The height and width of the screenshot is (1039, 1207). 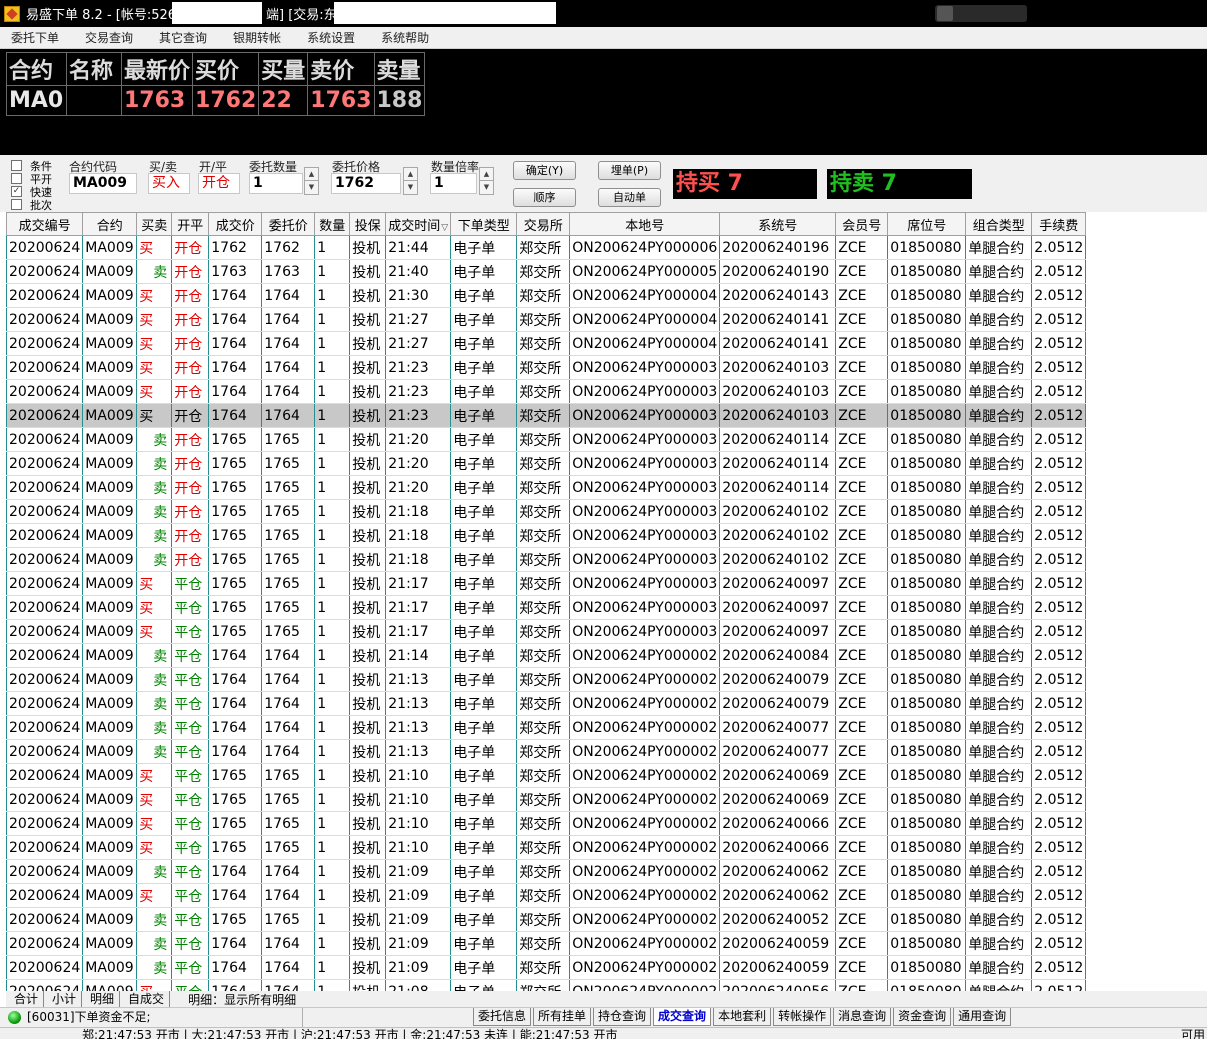 I want to click on menu-bank-transfer: 银期转帐, so click(x=257, y=37).